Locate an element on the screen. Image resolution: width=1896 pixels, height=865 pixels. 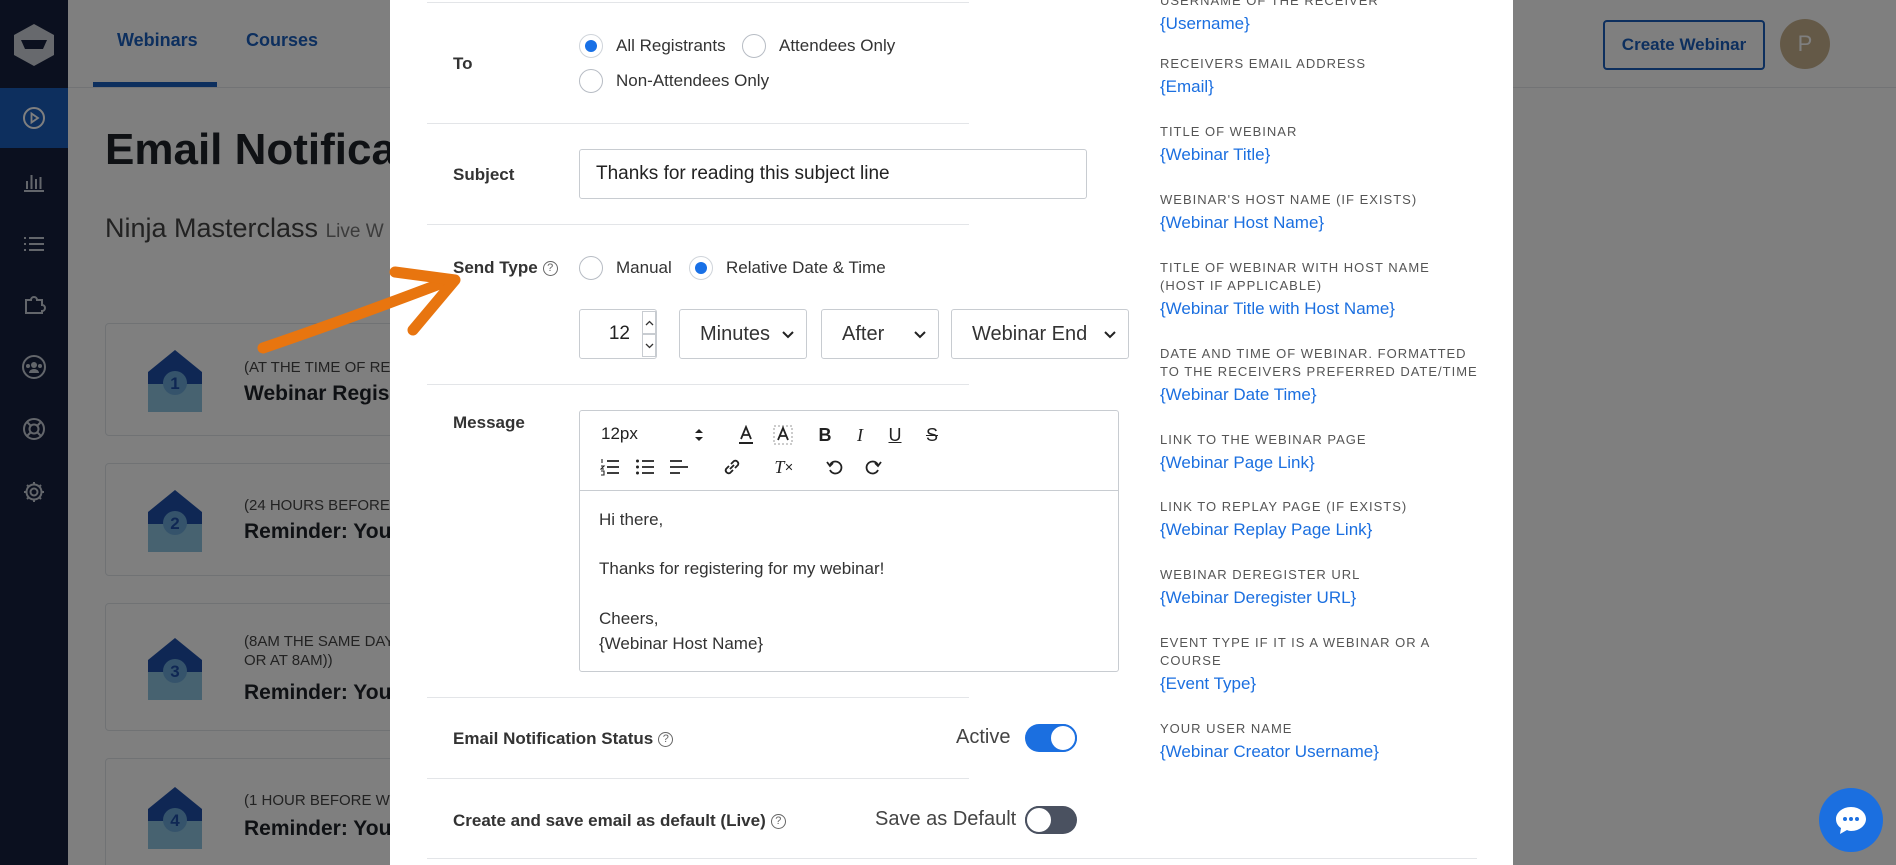
variable-item: TITLE OF WEBINAR {Webinar Title} is located at coordinates (1325, 145).